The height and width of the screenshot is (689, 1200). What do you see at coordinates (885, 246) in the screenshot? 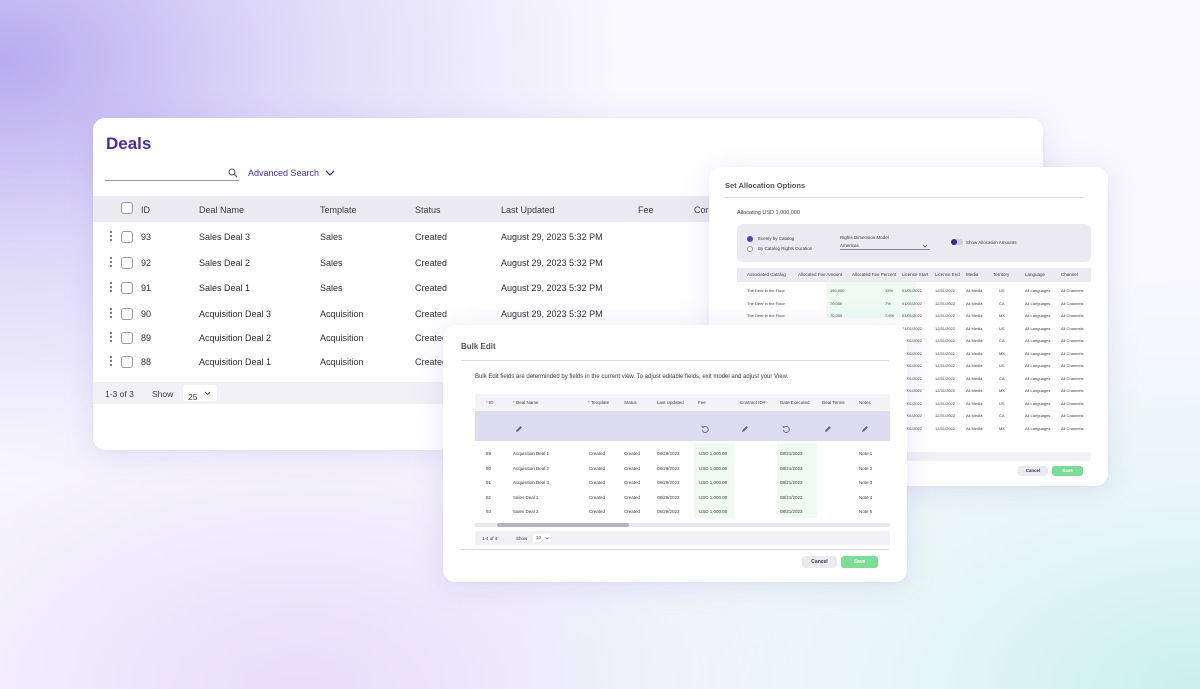
I see `rights-model-select: Americas` at bounding box center [885, 246].